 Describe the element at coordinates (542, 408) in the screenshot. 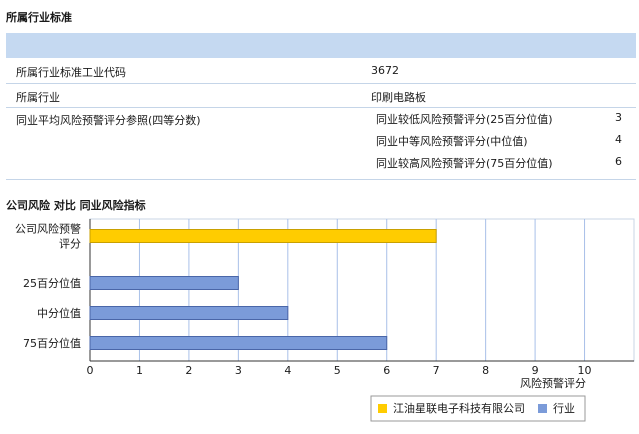

I see `legend-swatch-industry` at that location.